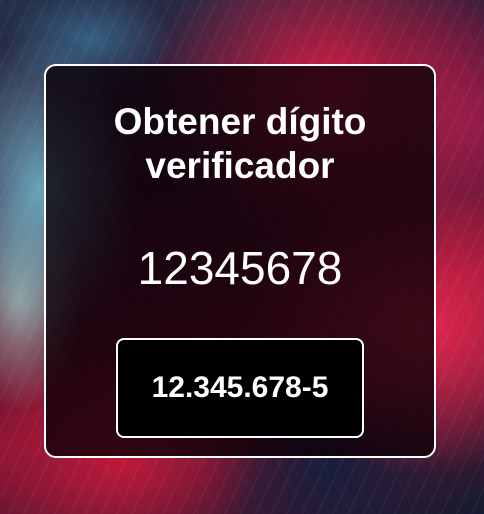  I want to click on result-value: 12.345.678-5, so click(240, 387).